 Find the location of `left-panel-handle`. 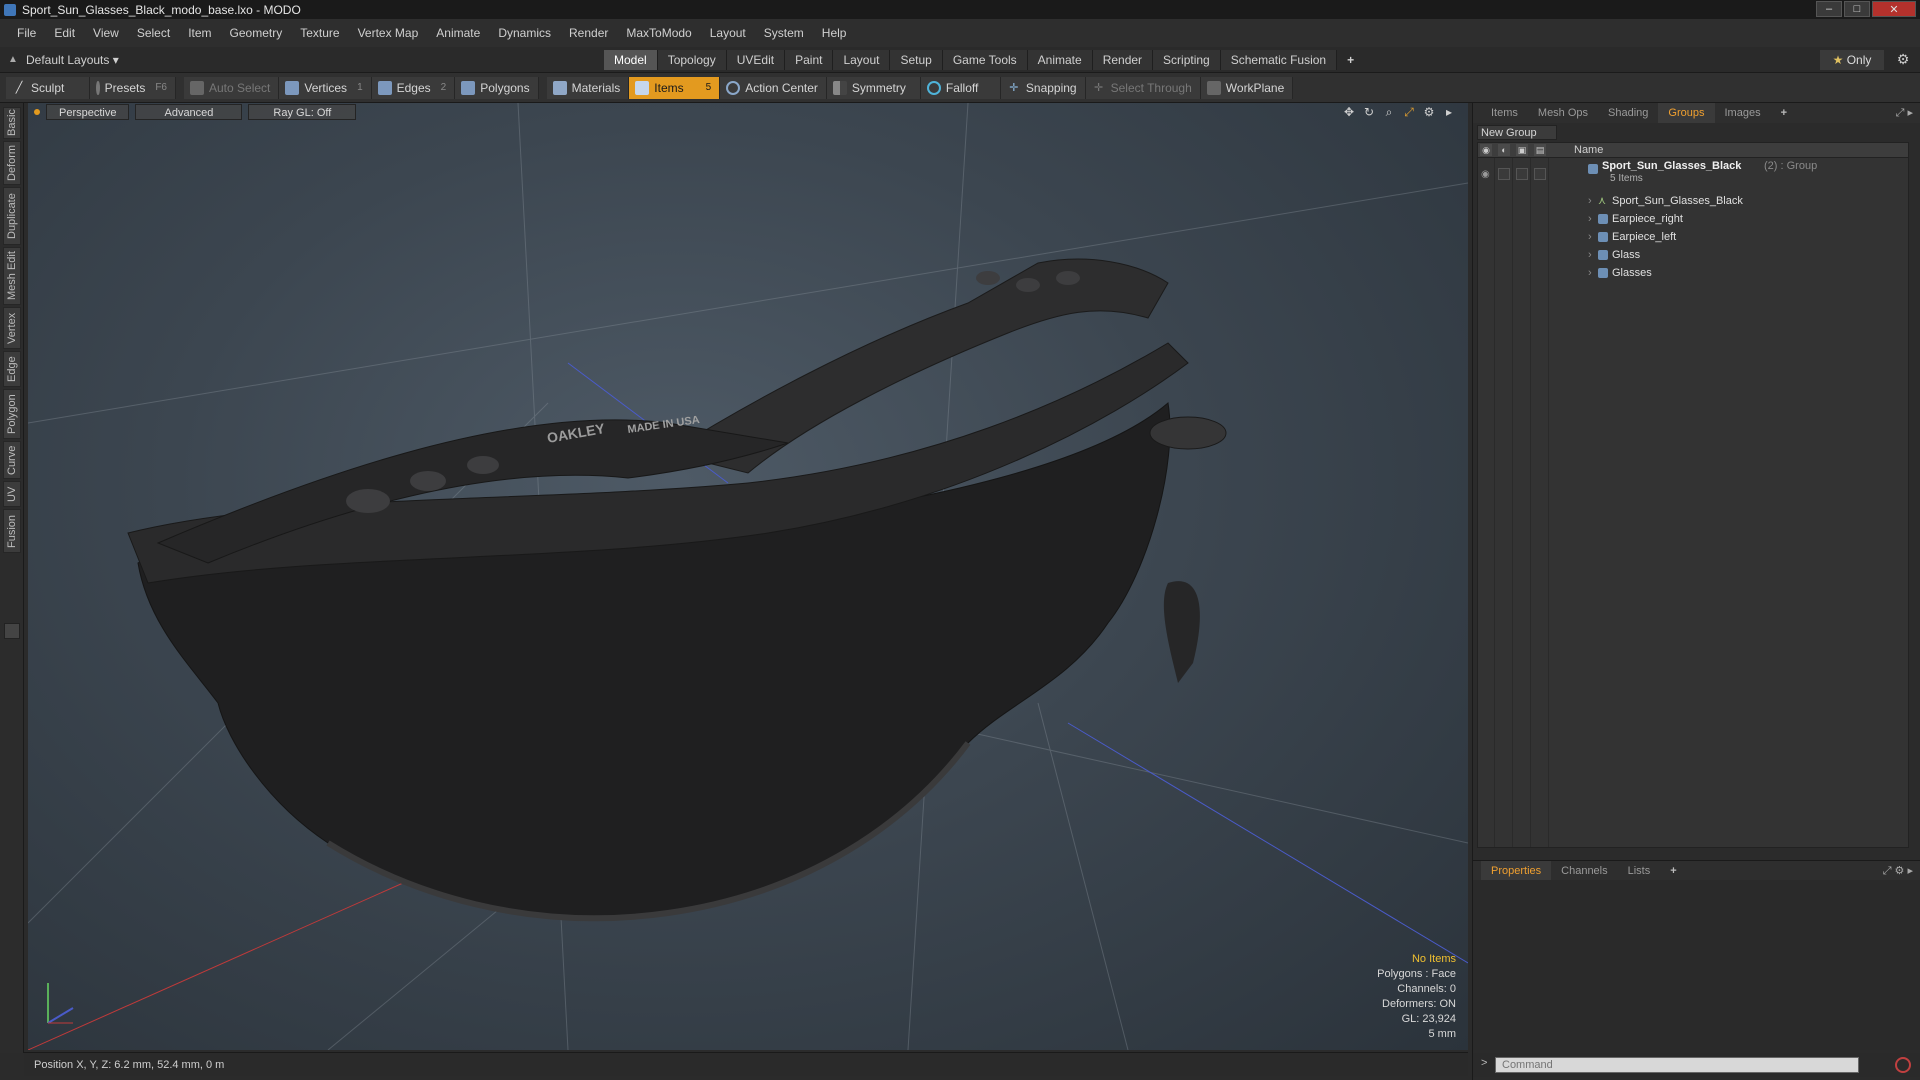

left-panel-handle is located at coordinates (12, 631).